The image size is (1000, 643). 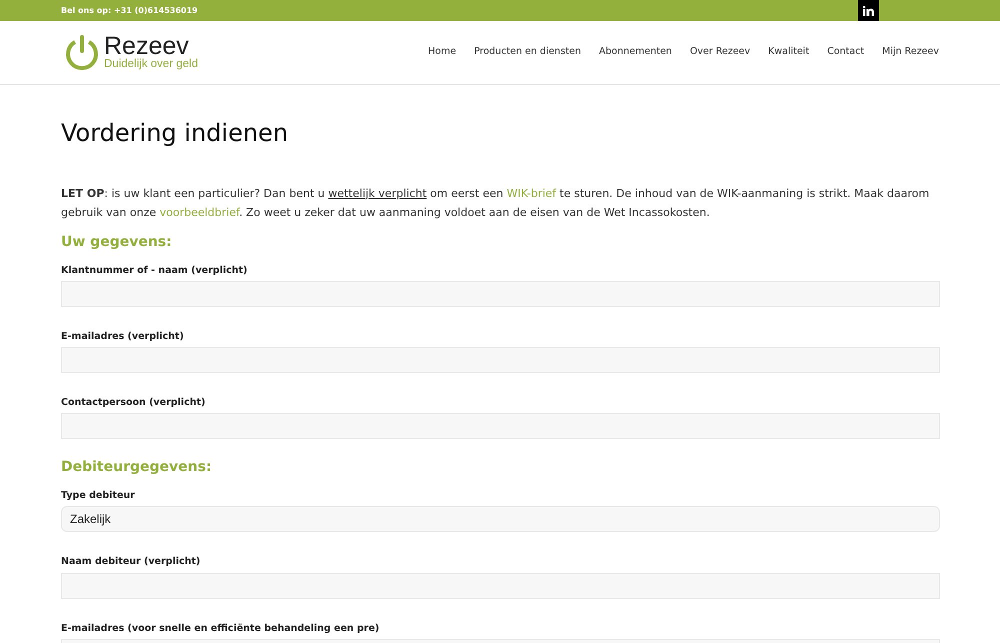 What do you see at coordinates (130, 562) in the screenshot?
I see `field-label: Naam debiteur (verplicht)` at bounding box center [130, 562].